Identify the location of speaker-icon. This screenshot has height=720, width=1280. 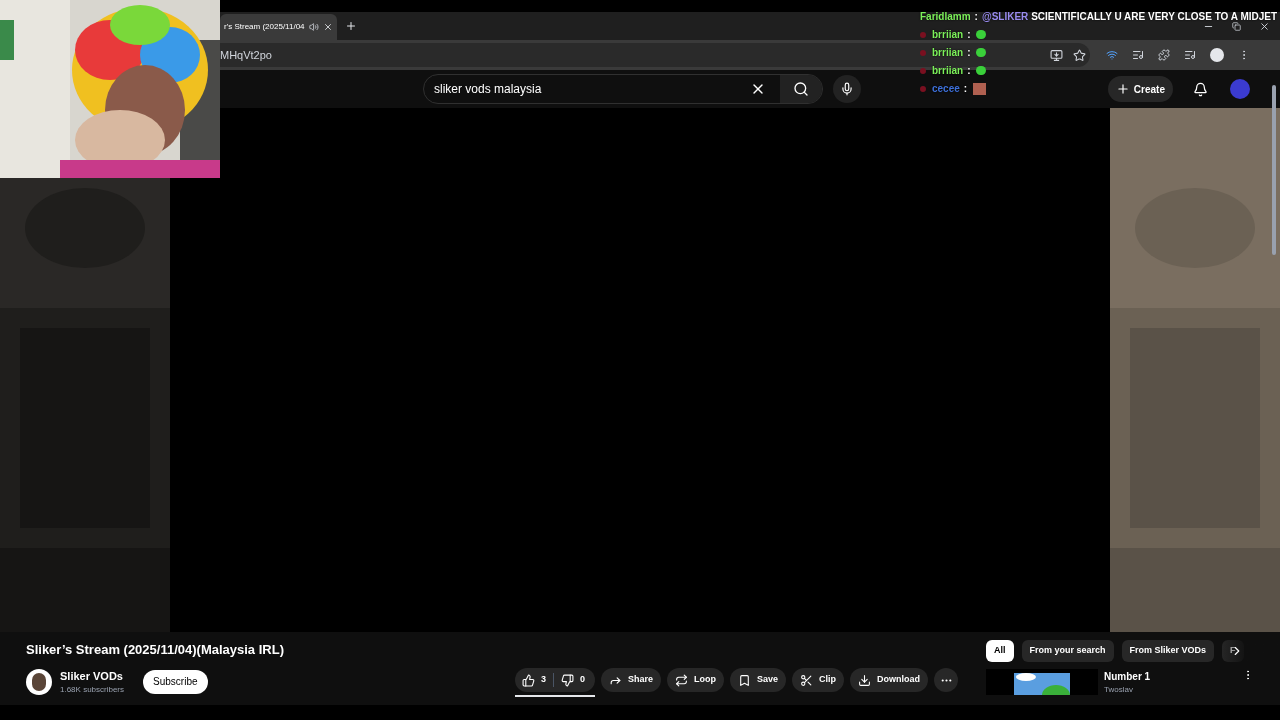
(313, 27).